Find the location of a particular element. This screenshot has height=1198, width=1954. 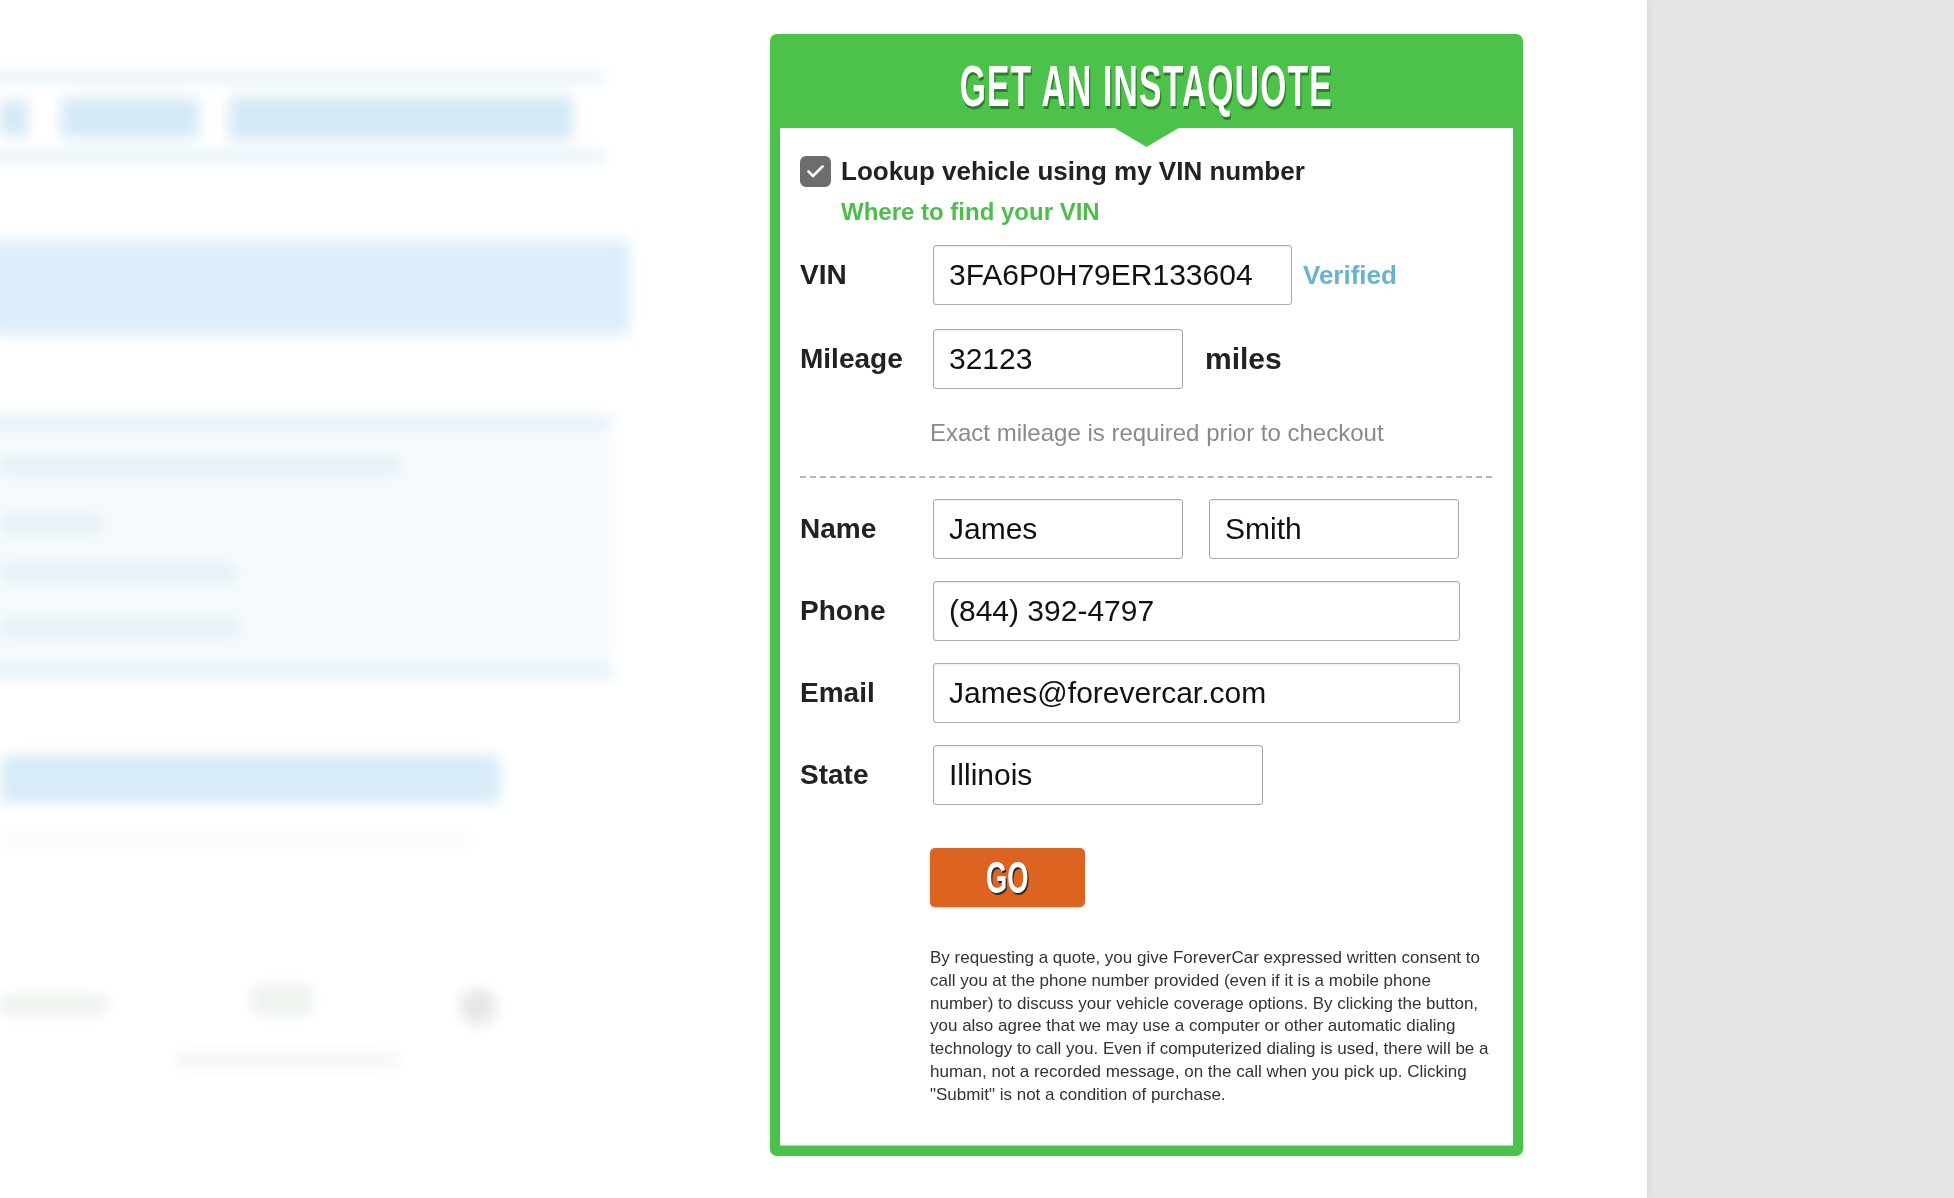

phone-input: (844) 392-4797 is located at coordinates (1196, 611).